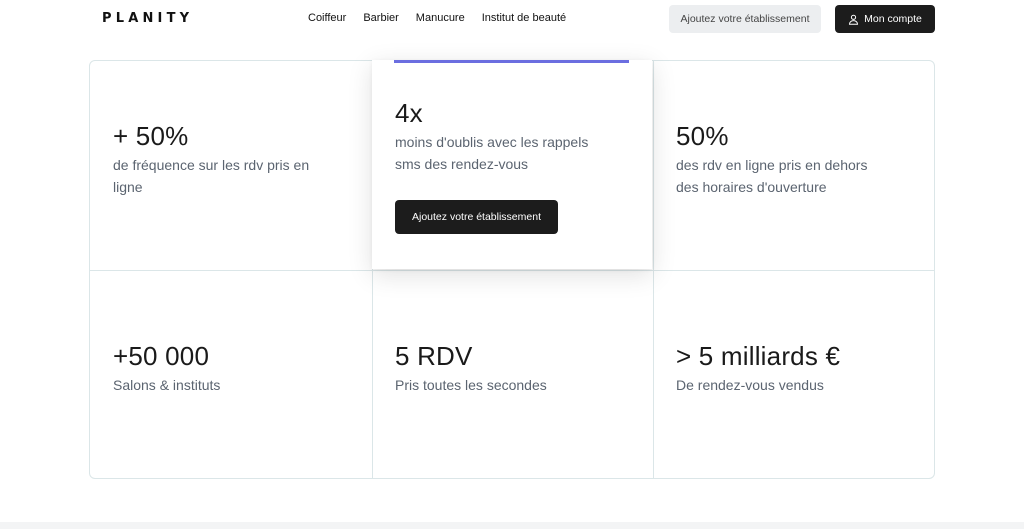 This screenshot has width=1024, height=529. I want to click on stat-description-line: de fréquence sur les rdv pris en, so click(211, 165).